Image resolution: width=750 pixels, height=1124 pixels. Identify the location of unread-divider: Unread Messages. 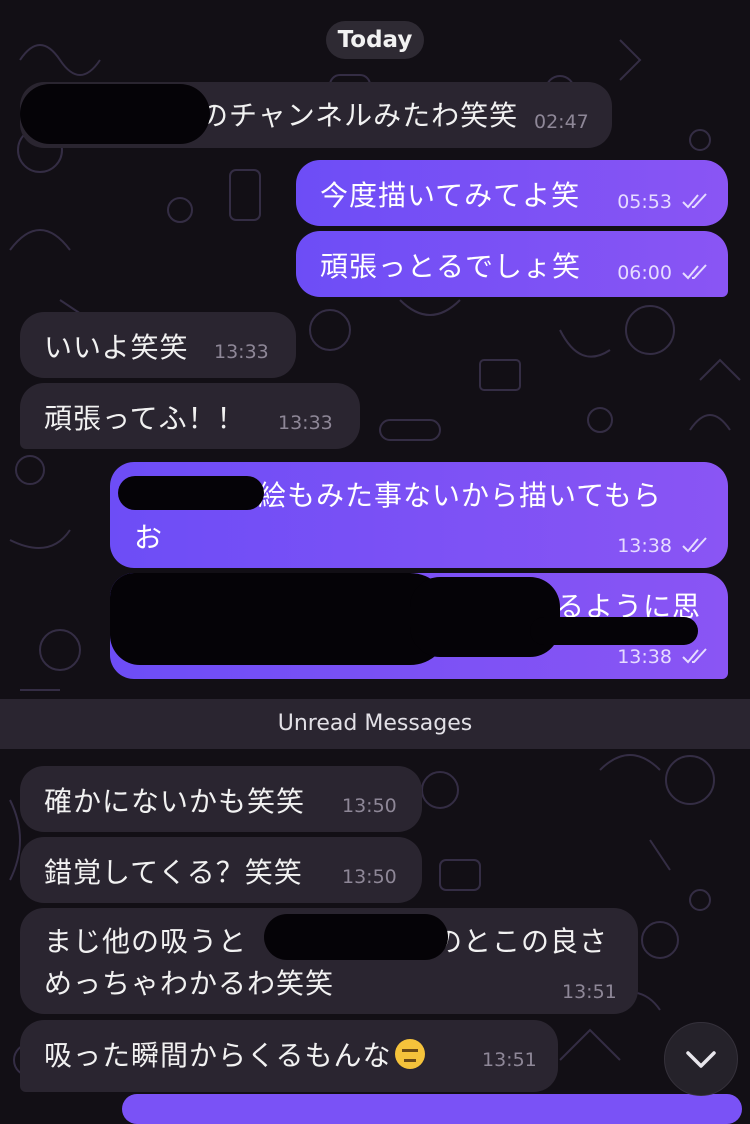
(375, 724).